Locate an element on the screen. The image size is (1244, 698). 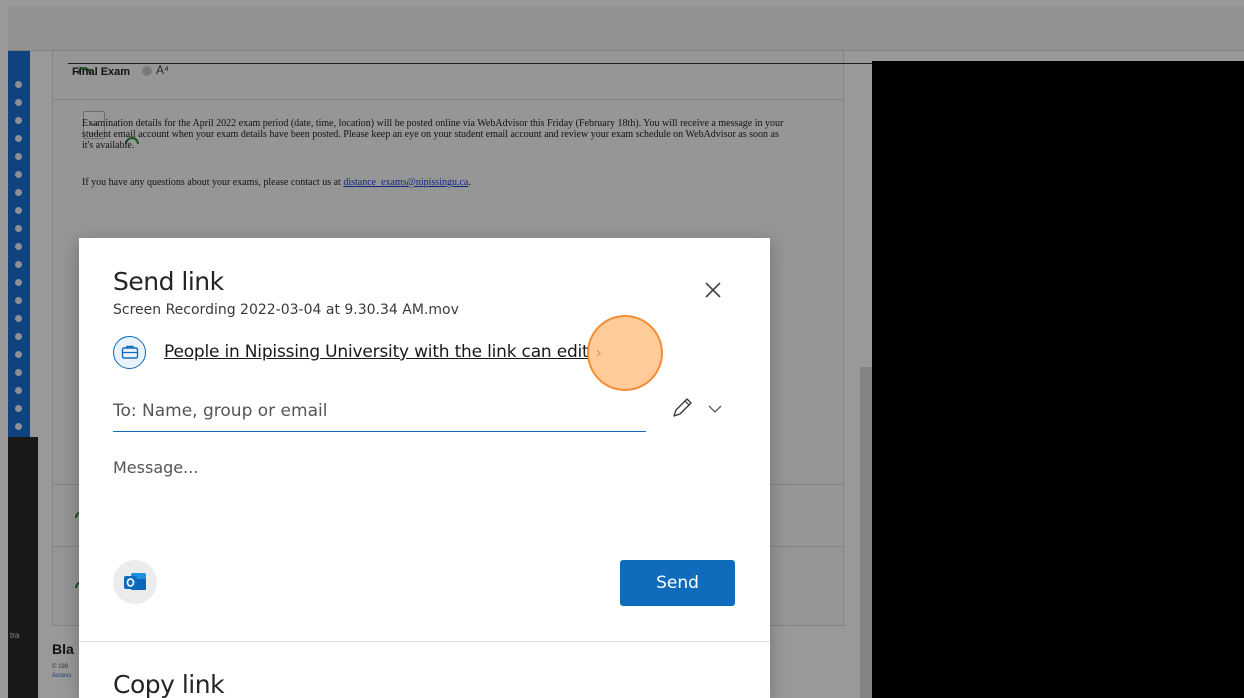
expand-options-button is located at coordinates (715, 409).